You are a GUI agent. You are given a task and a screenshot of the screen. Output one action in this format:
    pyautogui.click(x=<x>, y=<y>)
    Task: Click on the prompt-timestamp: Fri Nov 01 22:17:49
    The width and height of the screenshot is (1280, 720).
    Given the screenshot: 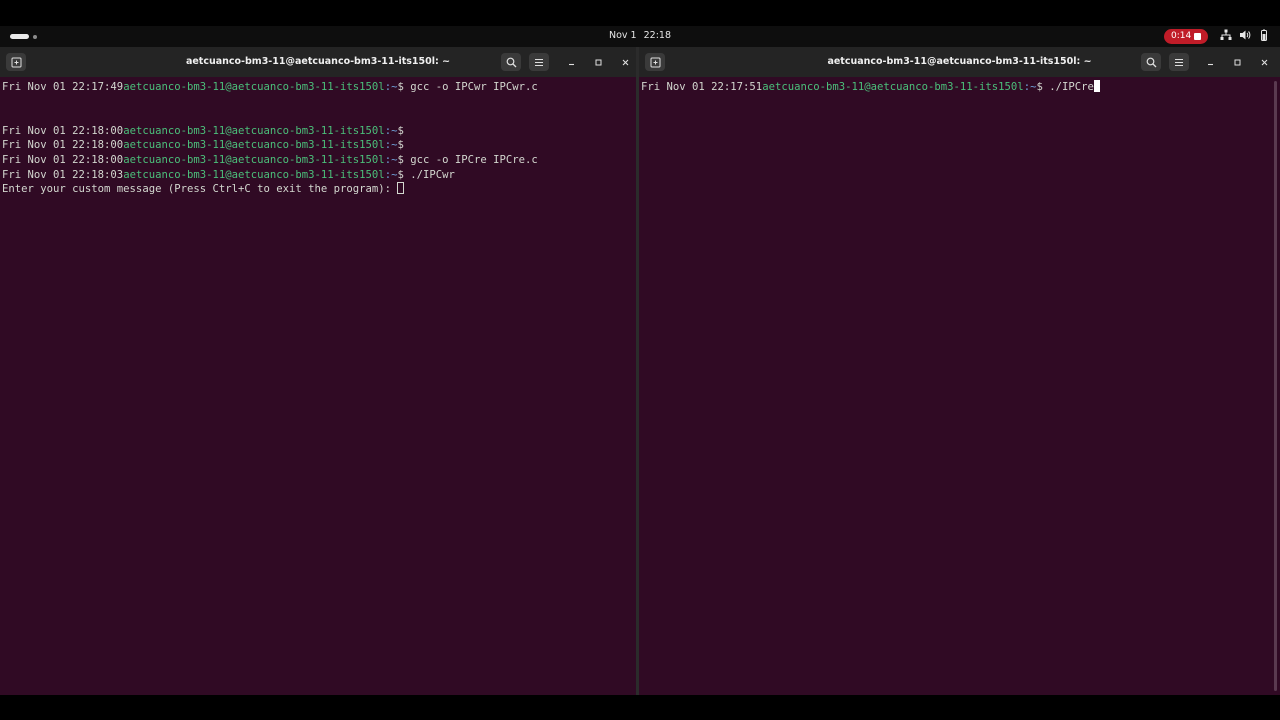 What is the action you would take?
    pyautogui.click(x=63, y=87)
    